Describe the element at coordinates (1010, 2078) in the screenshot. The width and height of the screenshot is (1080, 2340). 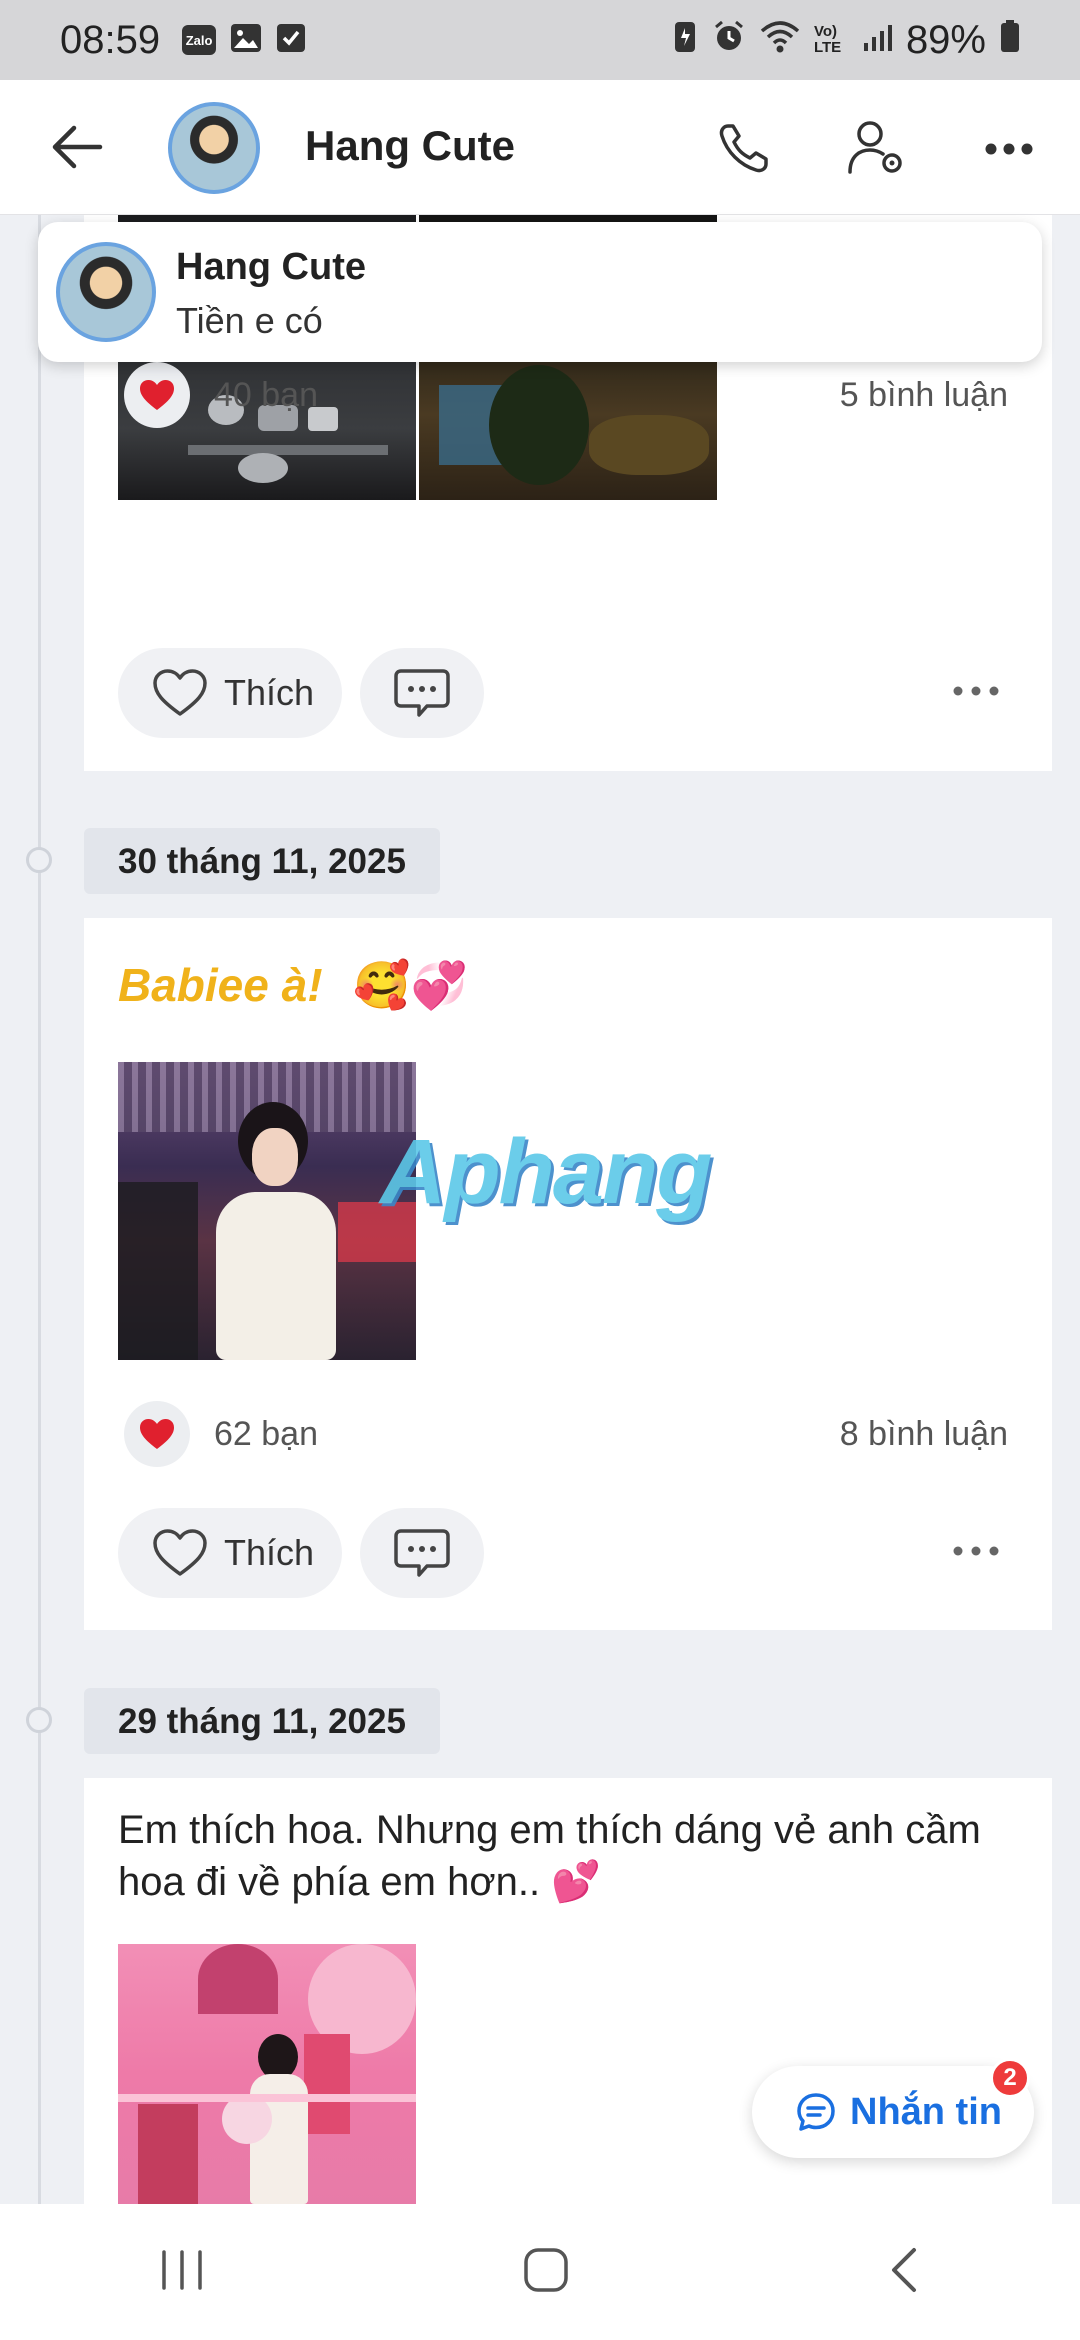
I see `unread-badge: 2` at that location.